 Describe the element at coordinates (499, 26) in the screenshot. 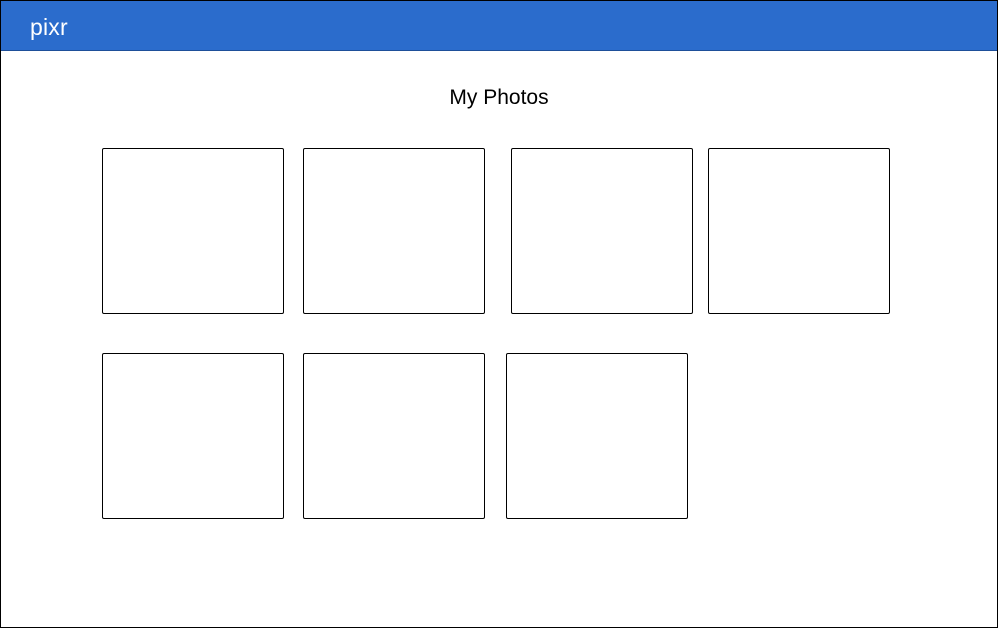

I see `top-navigation-bar: pixr` at that location.